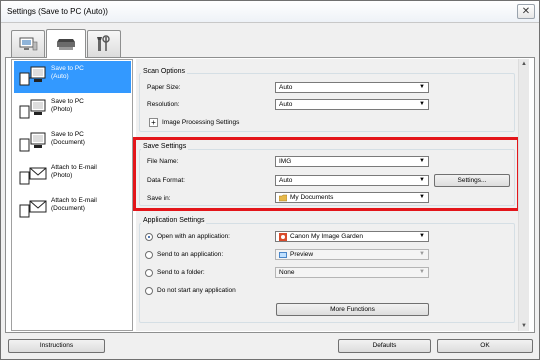  What do you see at coordinates (149, 237) in the screenshot?
I see `open-with-application-radio` at bounding box center [149, 237].